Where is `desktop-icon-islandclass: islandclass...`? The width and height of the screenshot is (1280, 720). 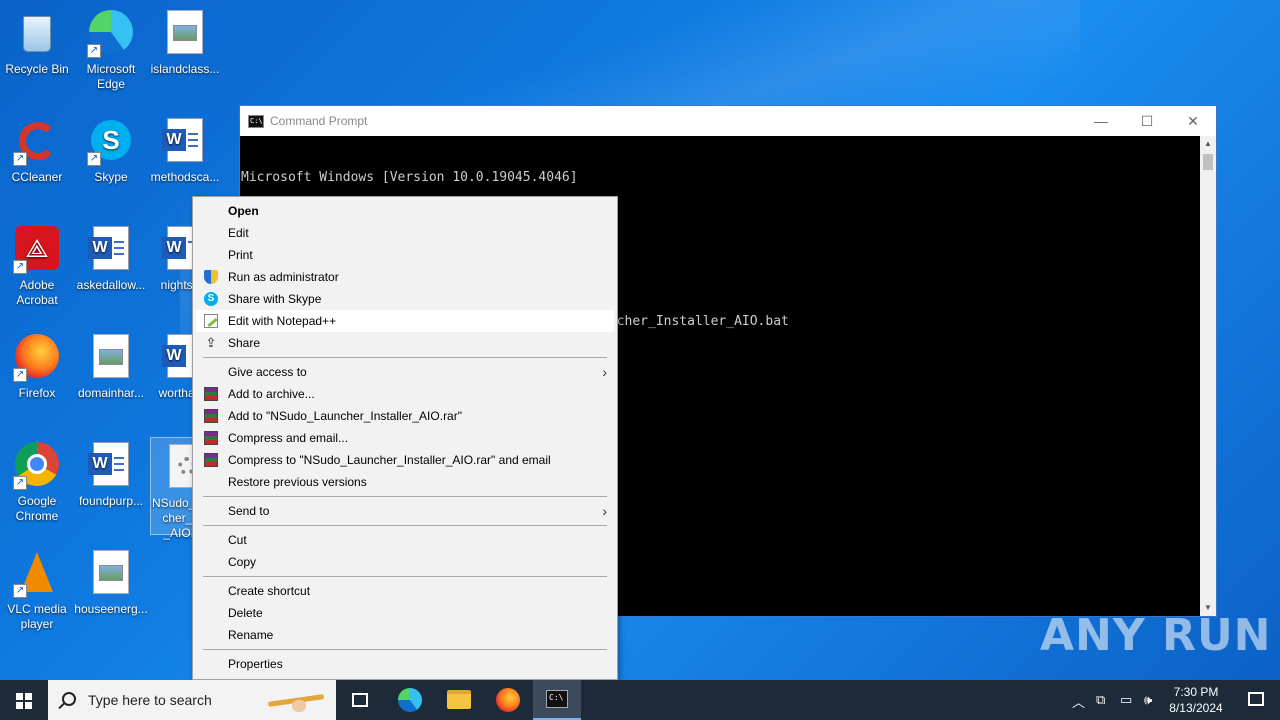
desktop-icon-islandclass: islandclass... is located at coordinates (185, 40).